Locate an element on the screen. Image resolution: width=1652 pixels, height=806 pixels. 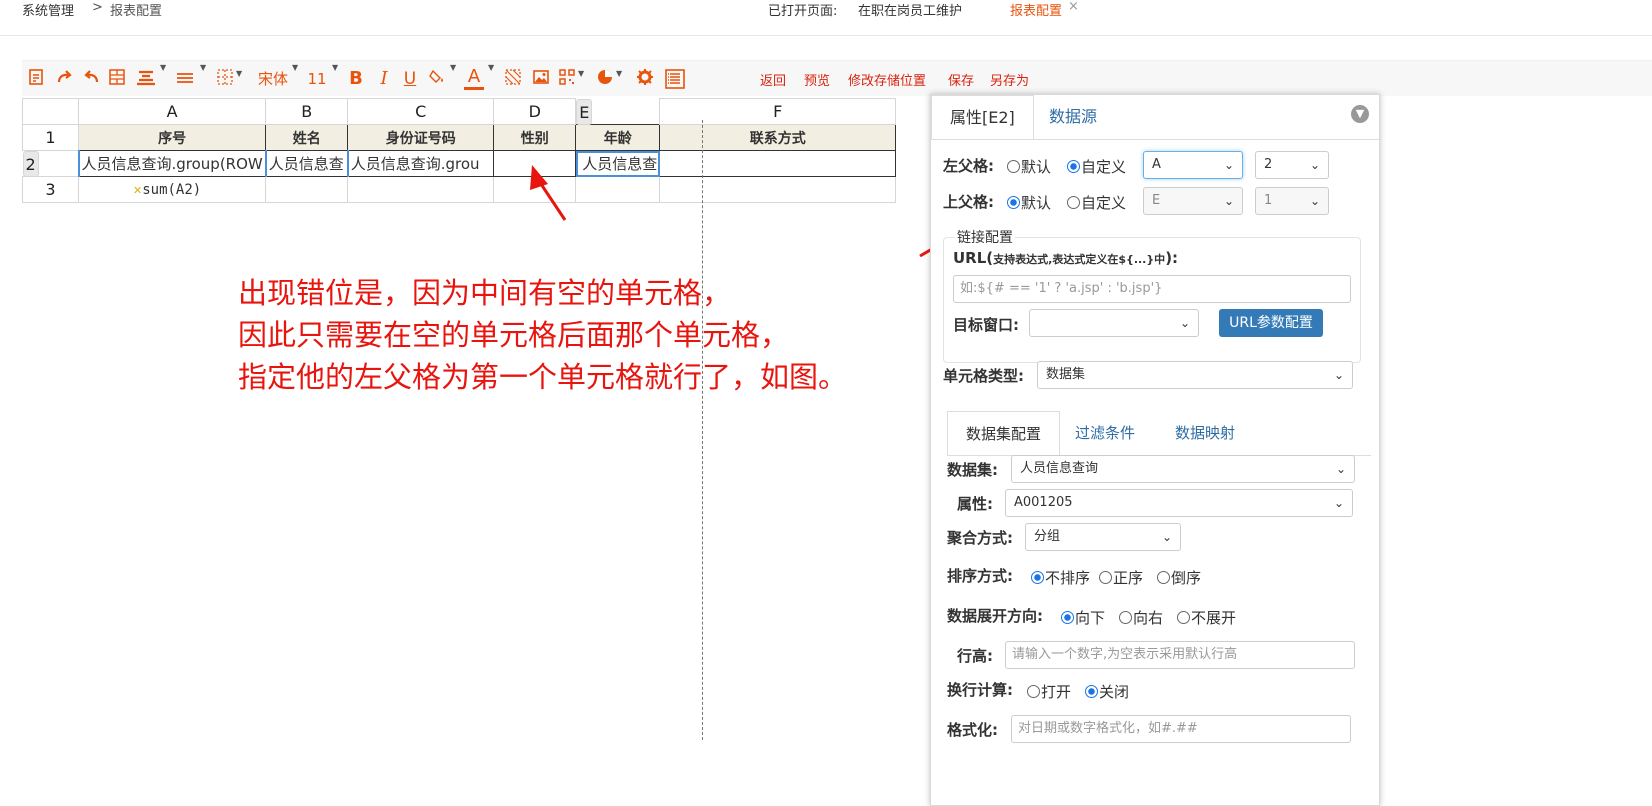
tab-dataset-config: 数据集配置 is located at coordinates (1004, 433).